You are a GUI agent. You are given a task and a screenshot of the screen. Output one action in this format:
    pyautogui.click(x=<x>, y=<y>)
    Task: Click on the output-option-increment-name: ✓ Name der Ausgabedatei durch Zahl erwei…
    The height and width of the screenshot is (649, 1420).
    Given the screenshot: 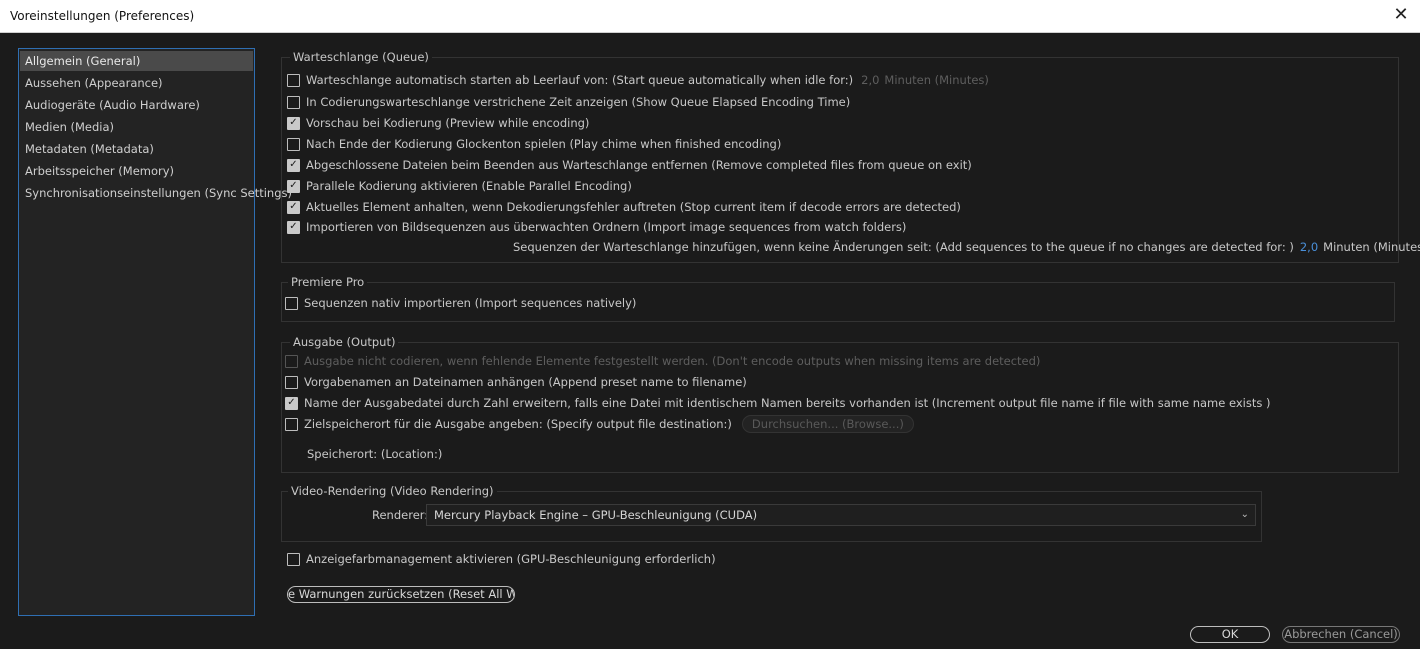 What is the action you would take?
    pyautogui.click(x=777, y=403)
    